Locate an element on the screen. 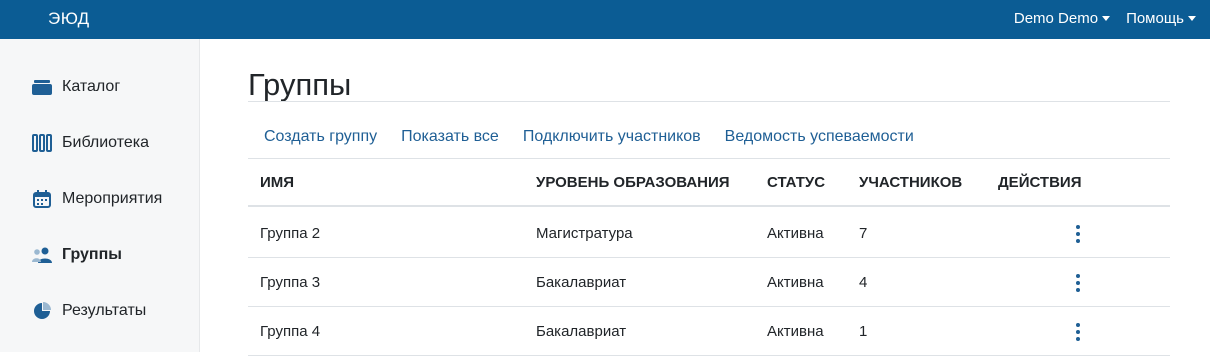 The height and width of the screenshot is (356, 1210). page-title: Группы is located at coordinates (300, 84).